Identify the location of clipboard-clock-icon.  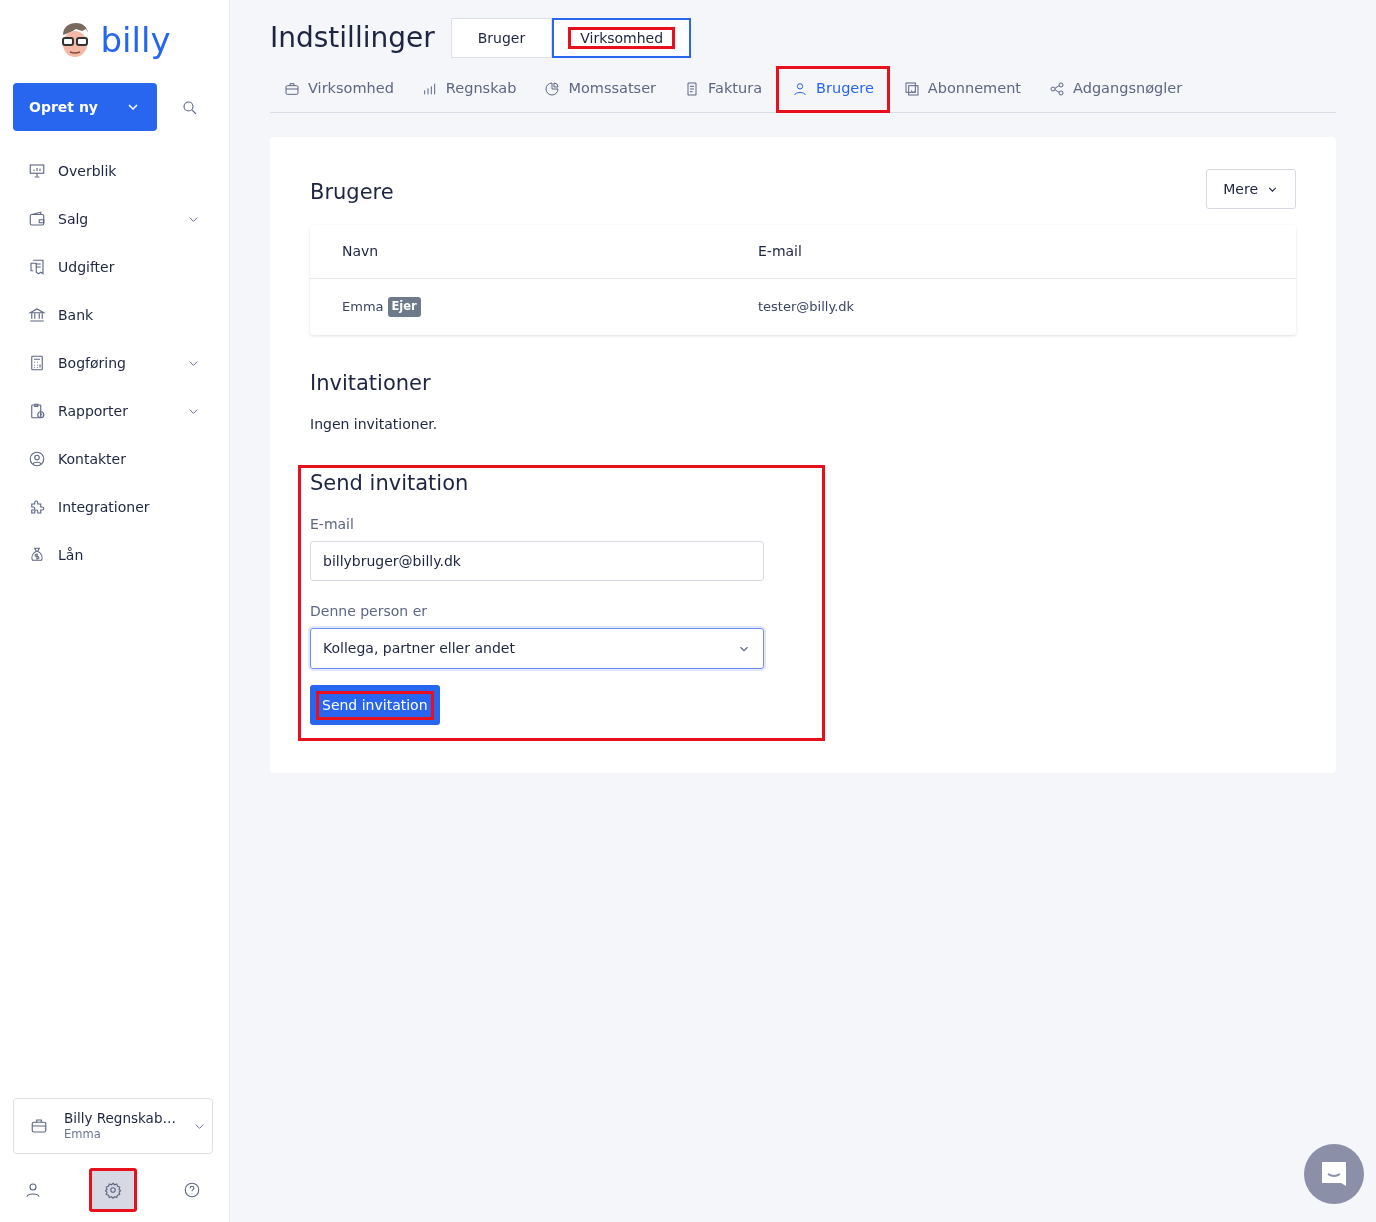
(37, 411).